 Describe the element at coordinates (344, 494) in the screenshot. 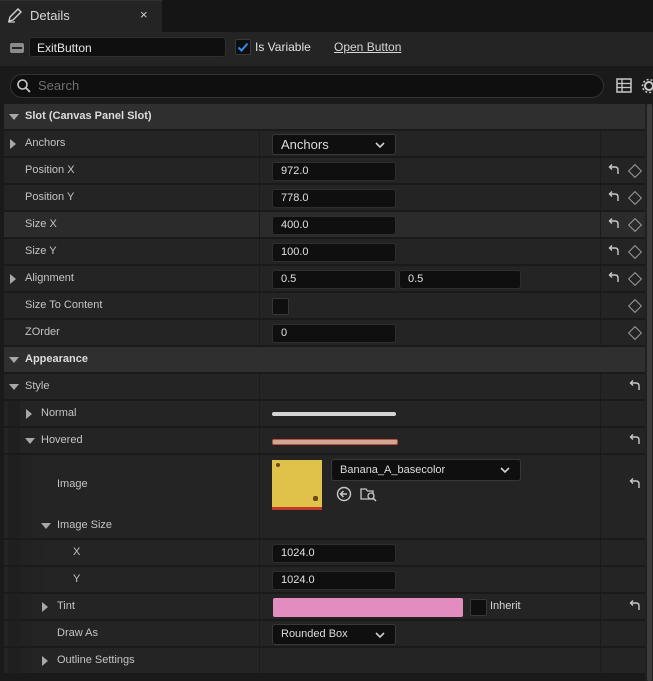

I see `use-selected-asset-icon` at that location.